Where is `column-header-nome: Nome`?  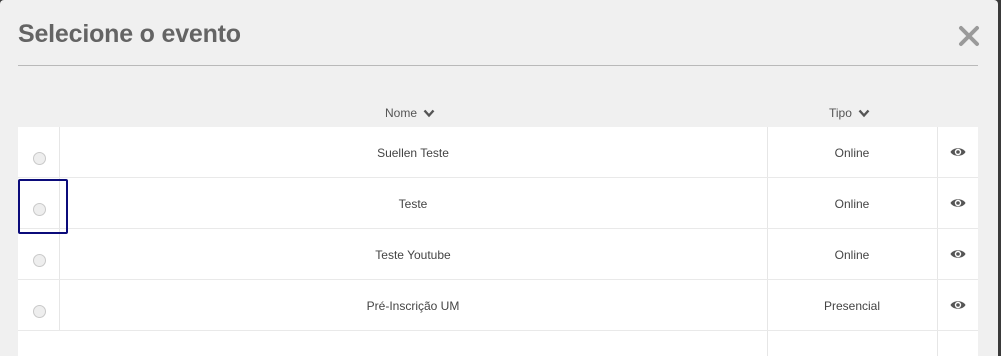 column-header-nome: Nome is located at coordinates (410, 113).